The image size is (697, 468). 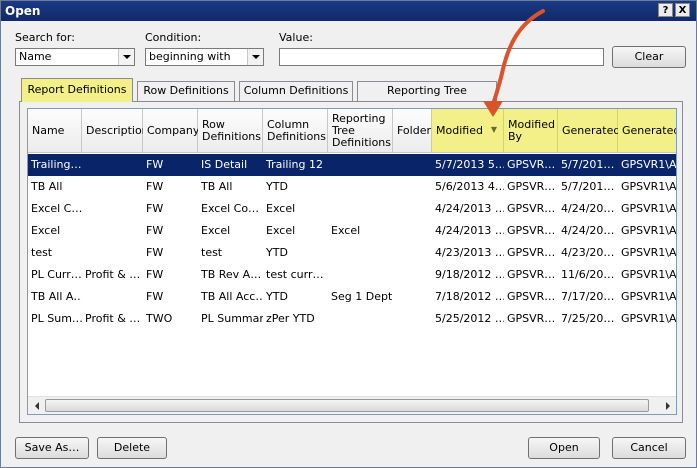 I want to click on open-button: Open, so click(x=564, y=448).